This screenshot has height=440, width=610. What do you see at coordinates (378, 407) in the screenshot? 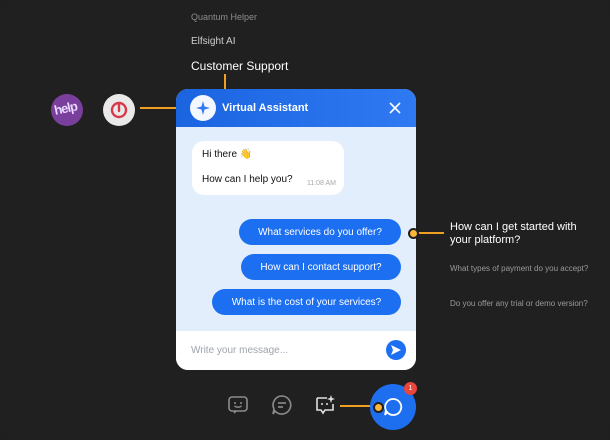
I see `connector-dot-launcher` at bounding box center [378, 407].